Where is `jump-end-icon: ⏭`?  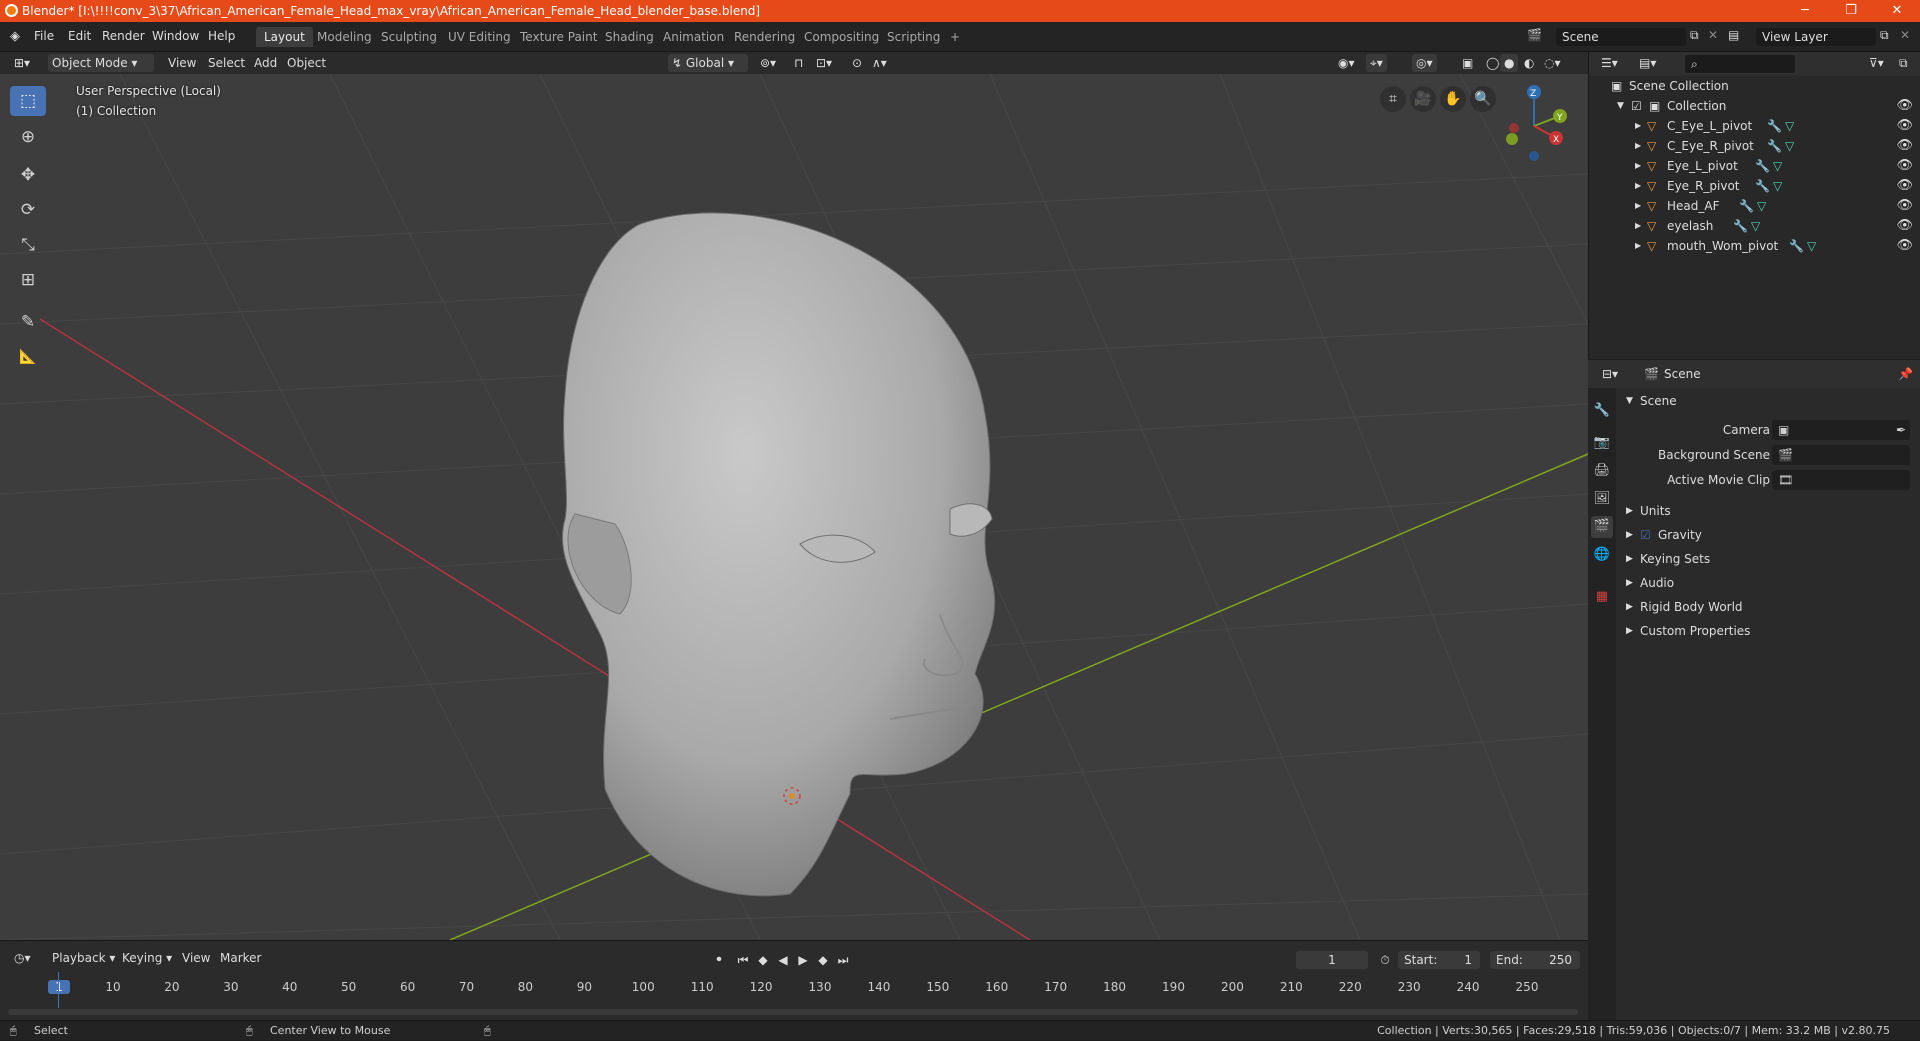 jump-end-icon: ⏭ is located at coordinates (843, 960).